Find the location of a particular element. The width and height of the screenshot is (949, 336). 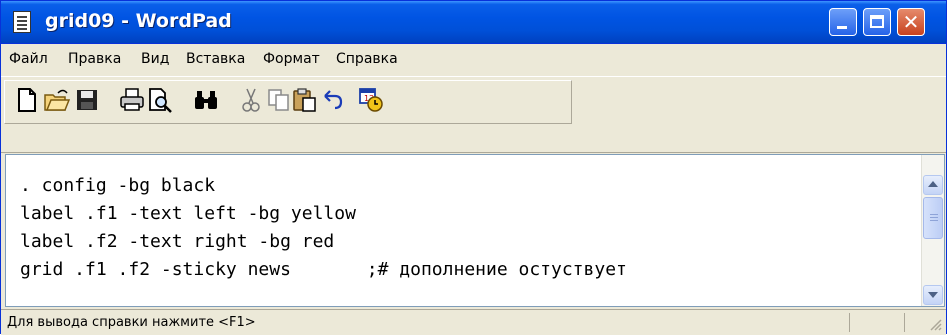

menu-edit: Правка is located at coordinates (94, 59).